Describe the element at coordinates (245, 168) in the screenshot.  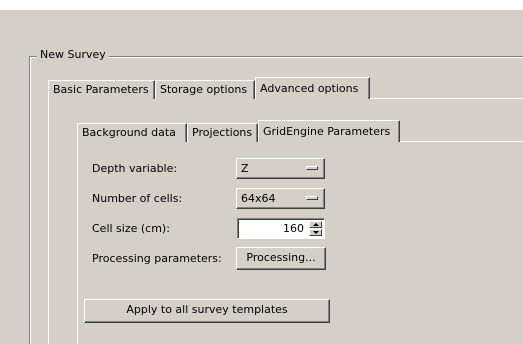
I see `depth-variable-value: Z` at that location.